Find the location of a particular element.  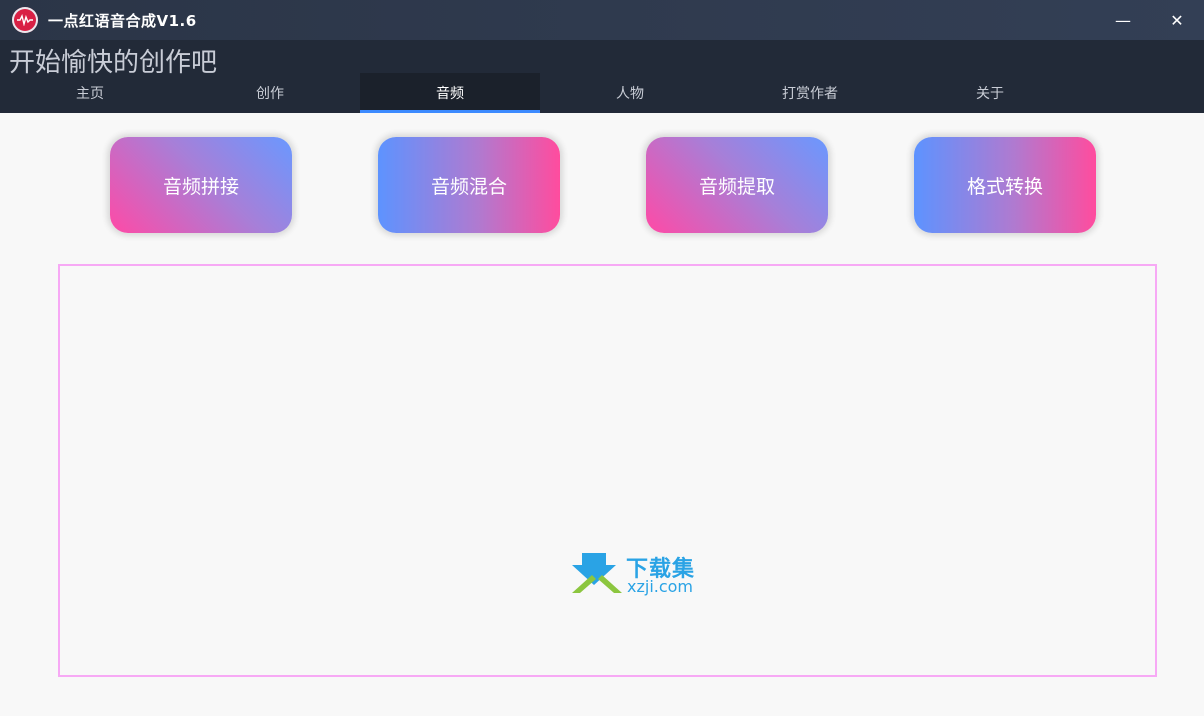

tab-label: 人物 is located at coordinates (630, 94).